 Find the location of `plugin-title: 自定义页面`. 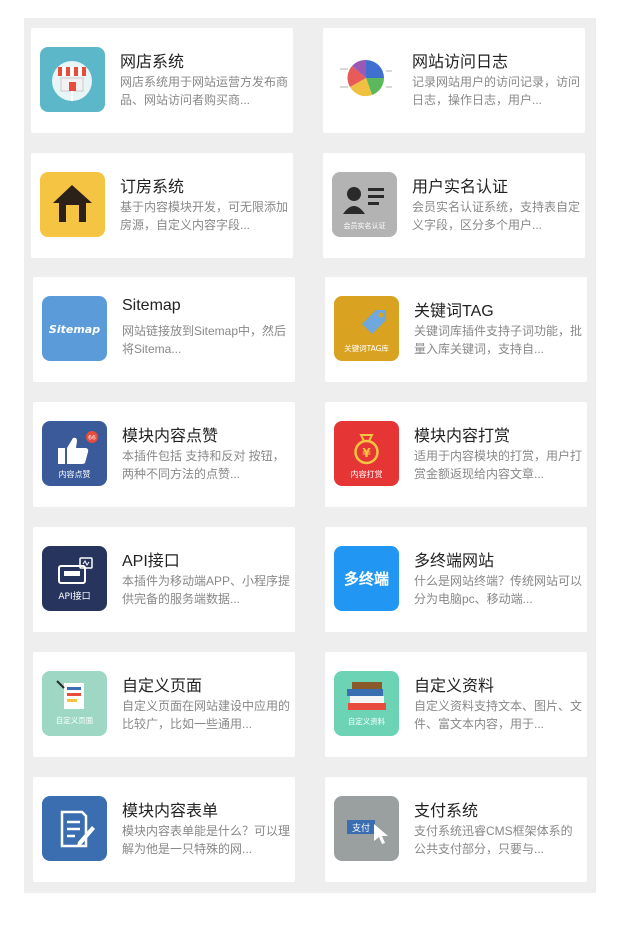

plugin-title: 自定义页面 is located at coordinates (162, 686).